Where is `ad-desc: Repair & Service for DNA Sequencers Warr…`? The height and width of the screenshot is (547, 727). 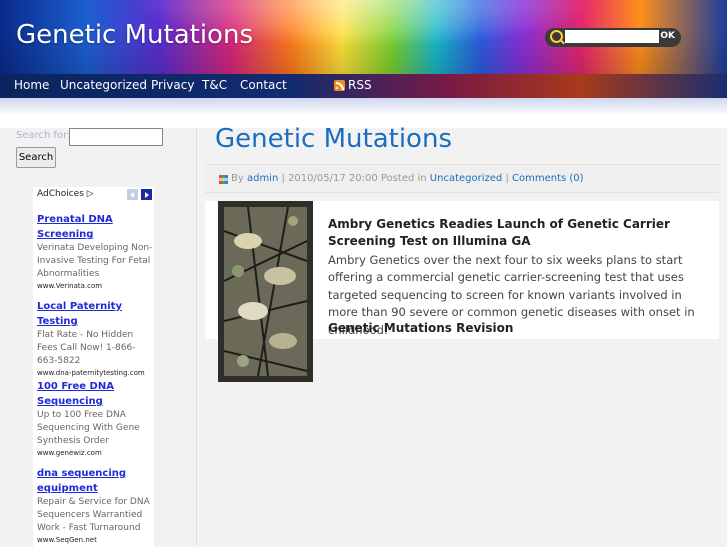 ad-desc: Repair & Service for DNA Sequencers Warr… is located at coordinates (93, 515).